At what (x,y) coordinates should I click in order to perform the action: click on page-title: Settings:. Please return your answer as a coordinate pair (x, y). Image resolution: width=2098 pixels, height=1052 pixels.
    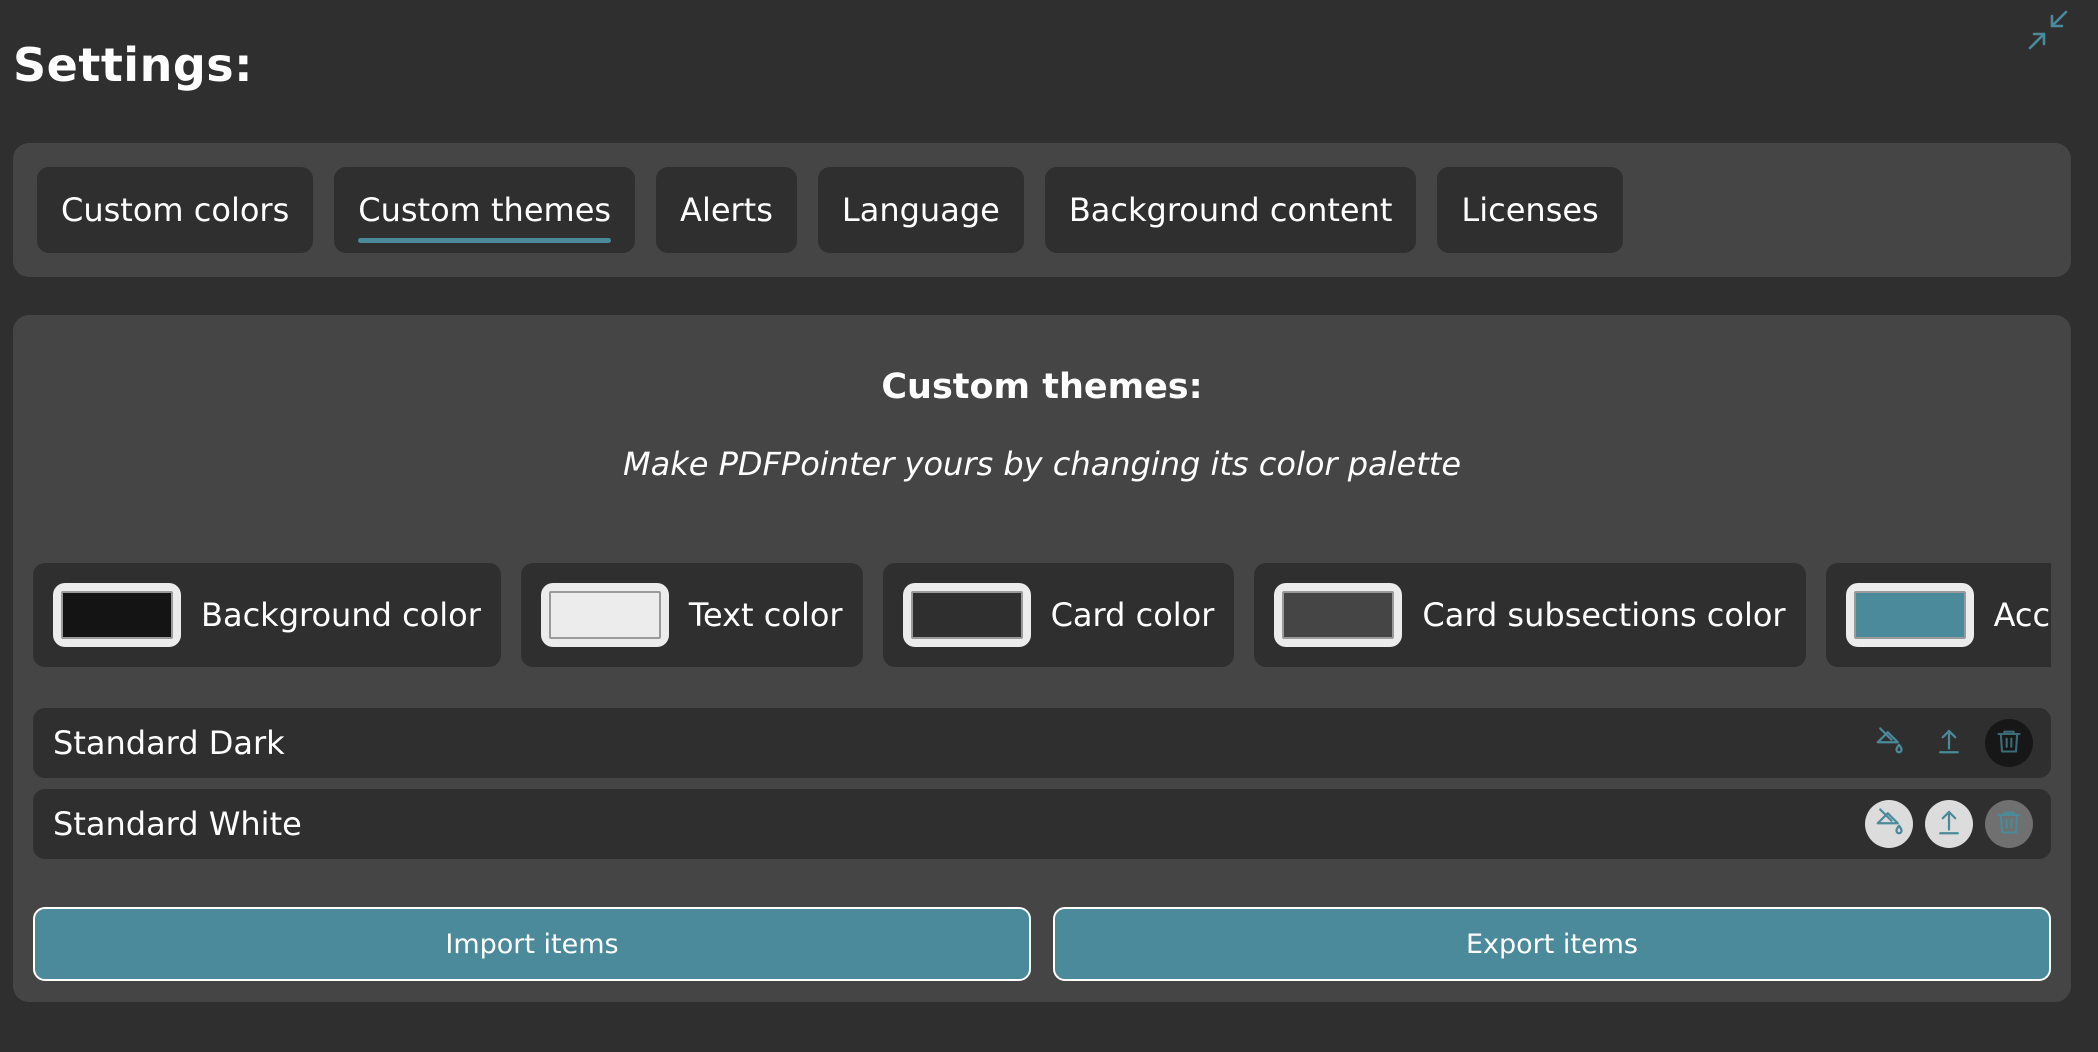
    Looking at the image, I should click on (133, 65).